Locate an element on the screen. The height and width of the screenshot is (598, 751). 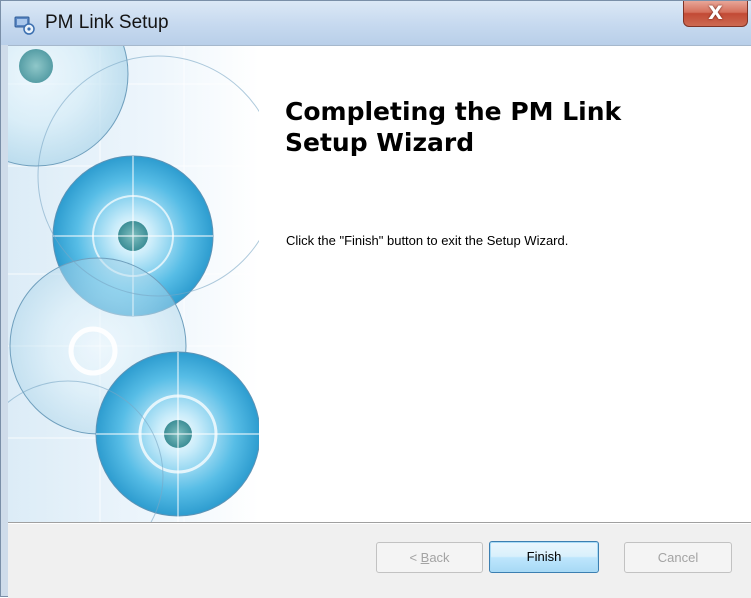
button-bar: < Back Finish Cancel is located at coordinates (379, 561).